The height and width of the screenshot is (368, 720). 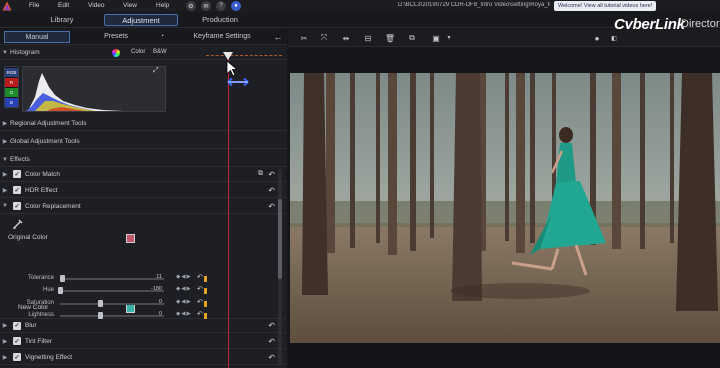 I want to click on effect-label: Color Replacement, so click(x=53, y=206).